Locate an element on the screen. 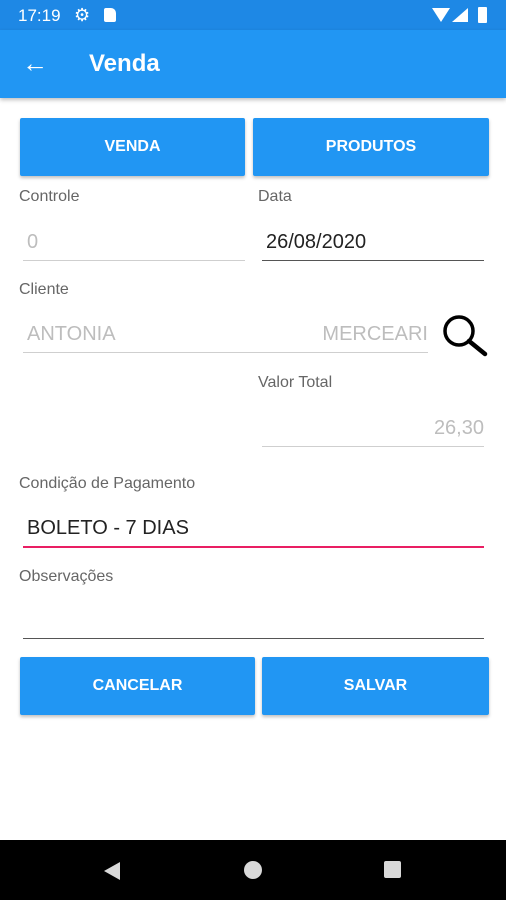 The image size is (506, 900). search-icon is located at coordinates (464, 336).